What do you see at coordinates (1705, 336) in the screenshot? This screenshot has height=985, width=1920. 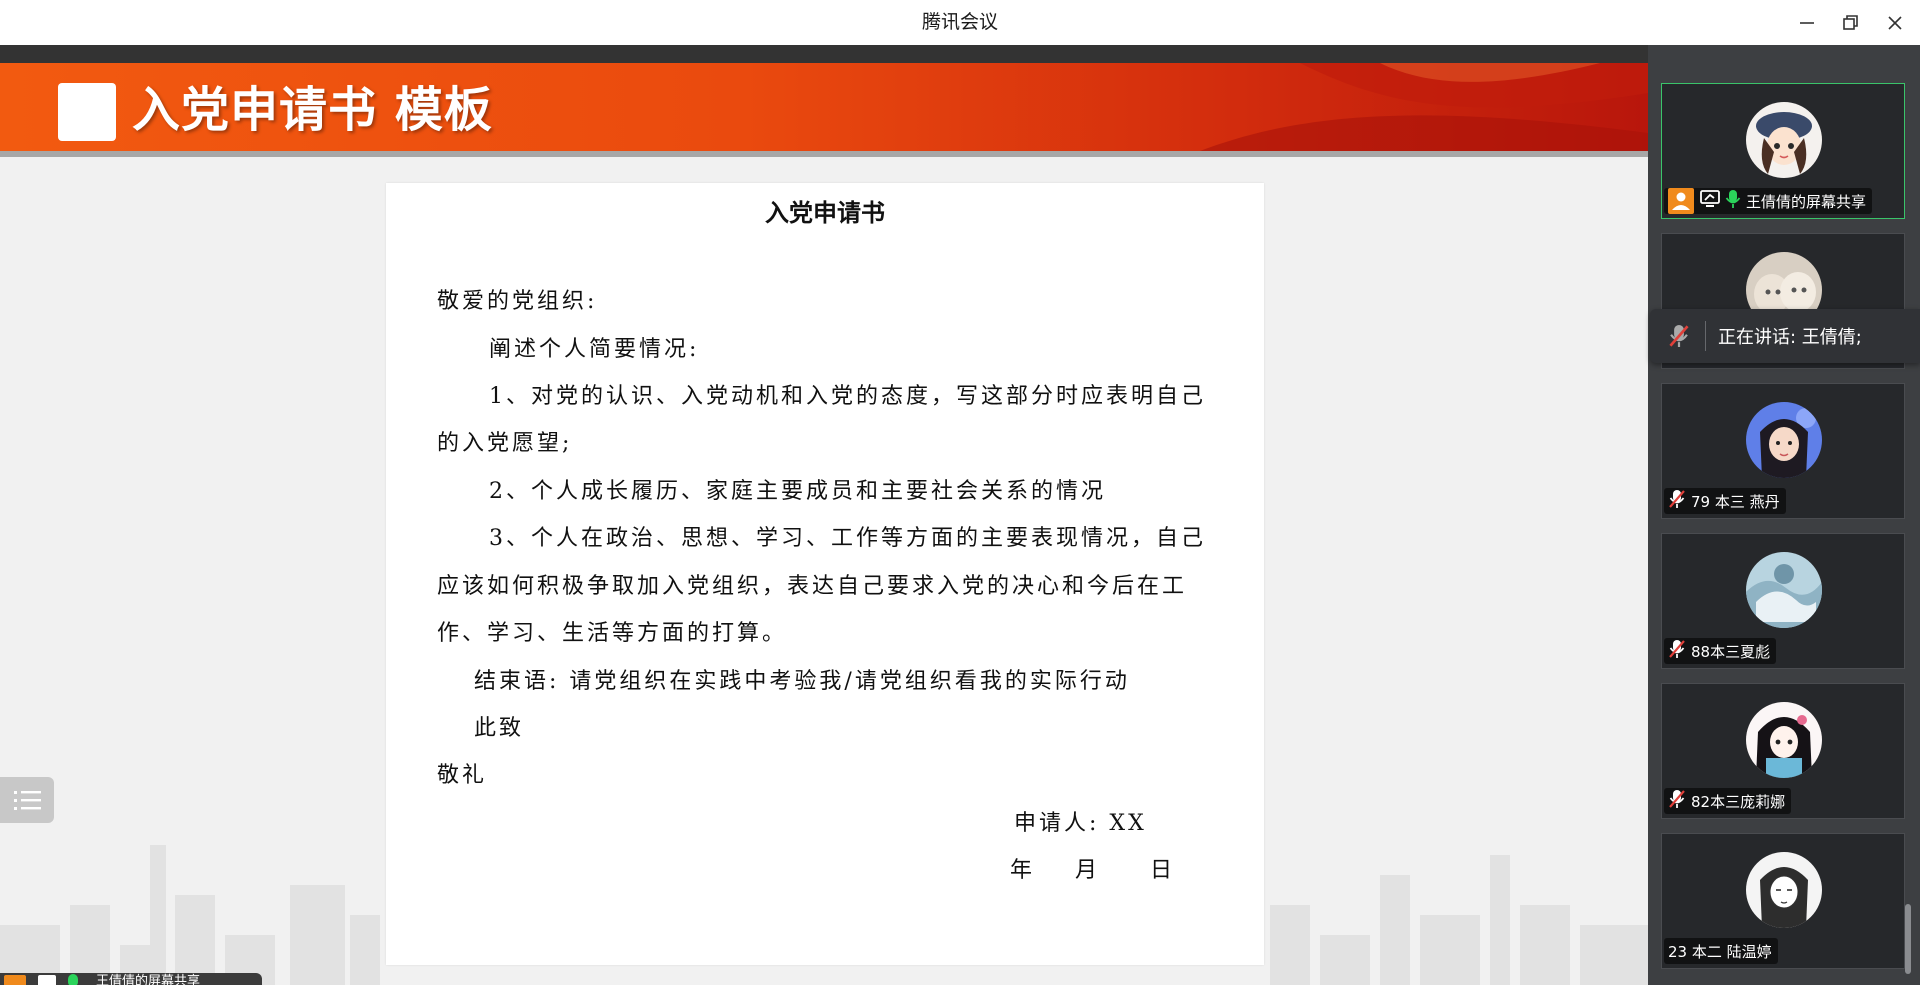 I see `divider` at bounding box center [1705, 336].